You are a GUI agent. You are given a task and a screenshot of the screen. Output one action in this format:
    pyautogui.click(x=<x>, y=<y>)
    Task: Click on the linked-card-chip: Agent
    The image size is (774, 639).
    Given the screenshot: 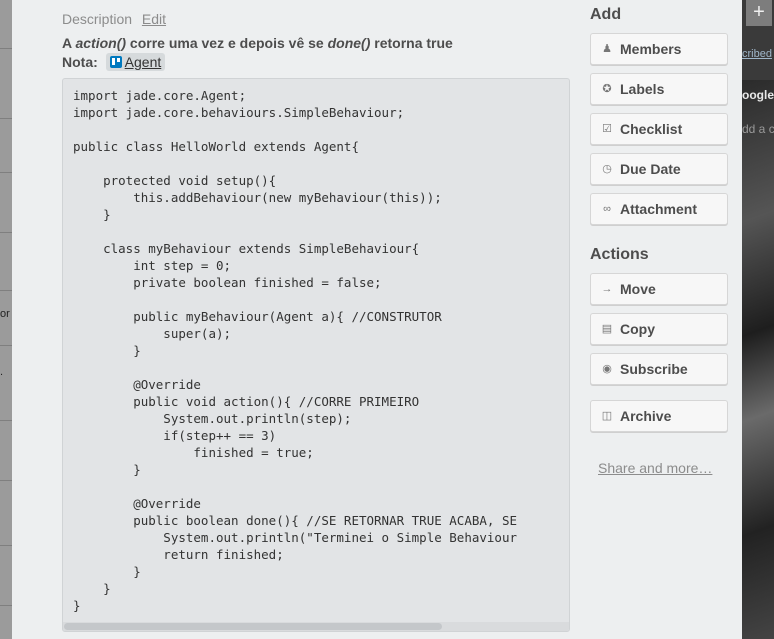 What is the action you would take?
    pyautogui.click(x=135, y=62)
    